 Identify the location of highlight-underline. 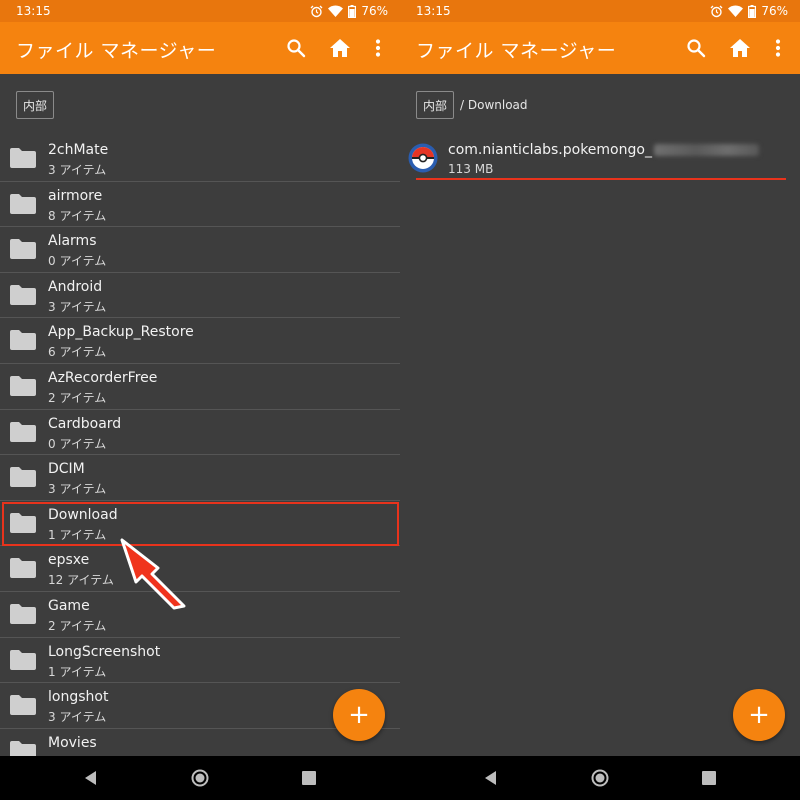
(601, 179).